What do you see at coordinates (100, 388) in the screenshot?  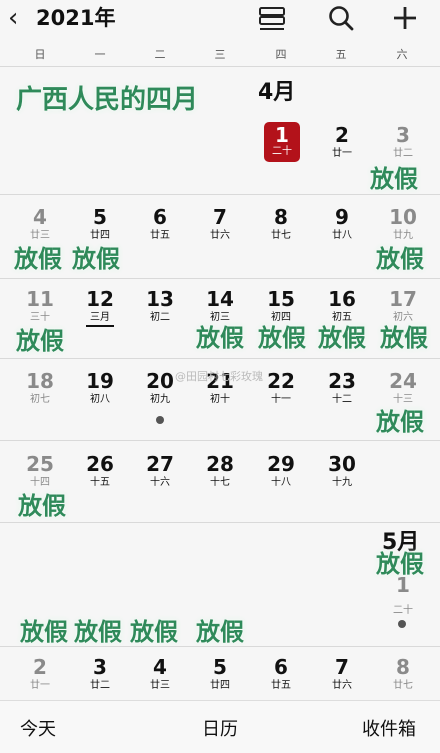 I see `day-cell: 19 初八` at bounding box center [100, 388].